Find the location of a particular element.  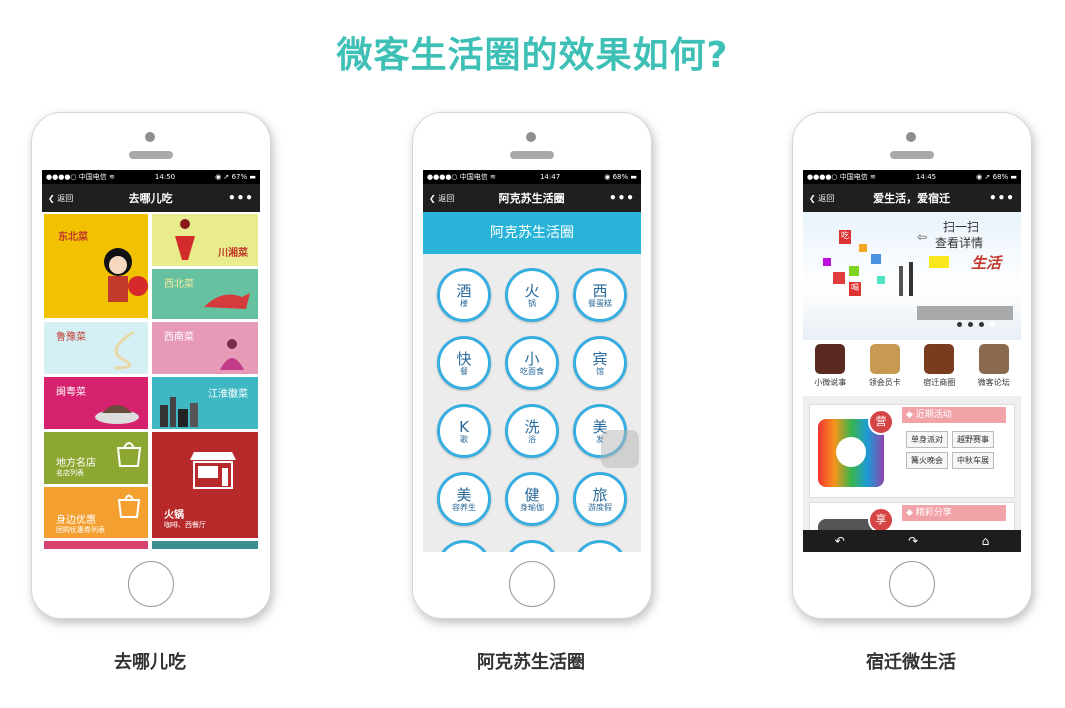

category-meirong: 美容养生 is located at coordinates (464, 499).